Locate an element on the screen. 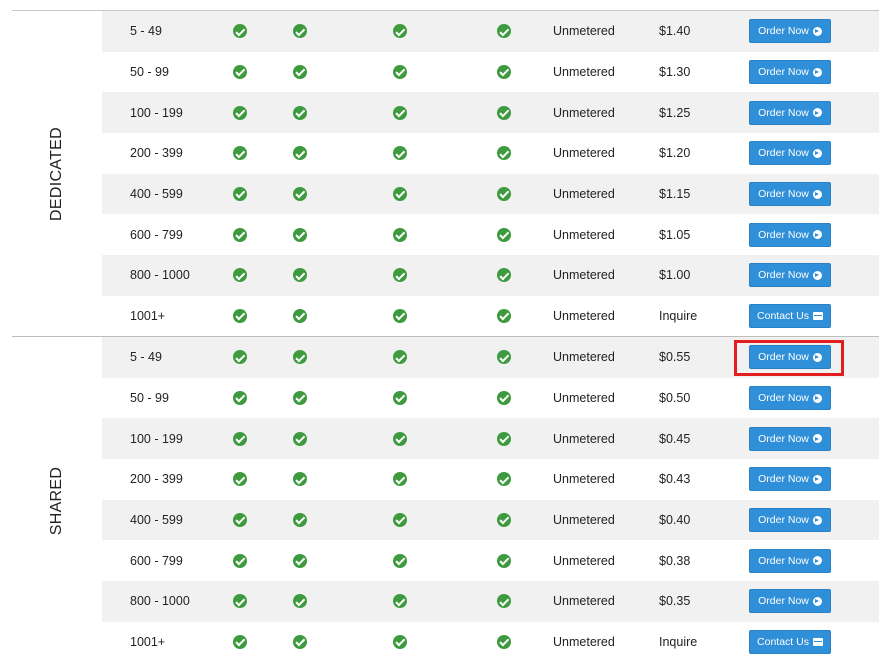 The image size is (879, 666). table-row: 100 - 199 Unmetered $1.25 Order Now is located at coordinates (490, 113).